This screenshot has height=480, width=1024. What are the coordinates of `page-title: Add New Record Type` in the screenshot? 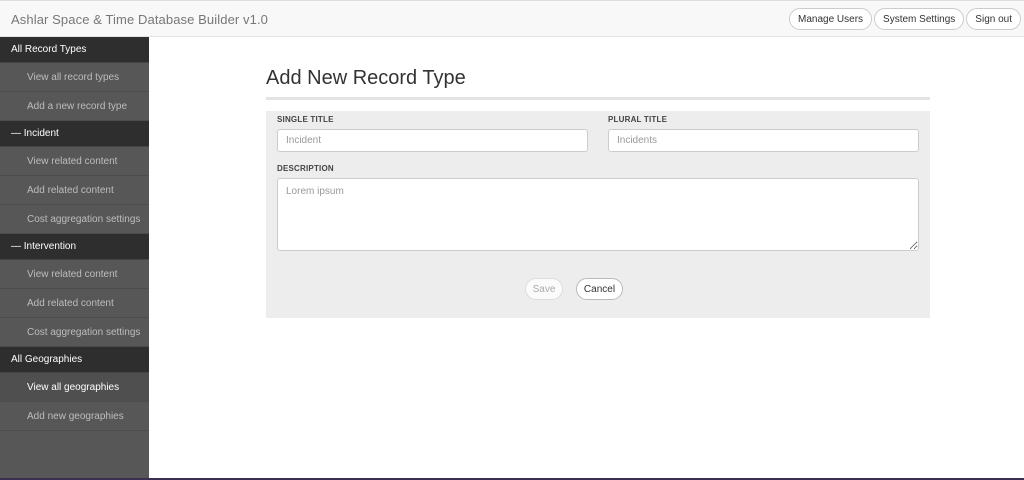 It's located at (366, 78).